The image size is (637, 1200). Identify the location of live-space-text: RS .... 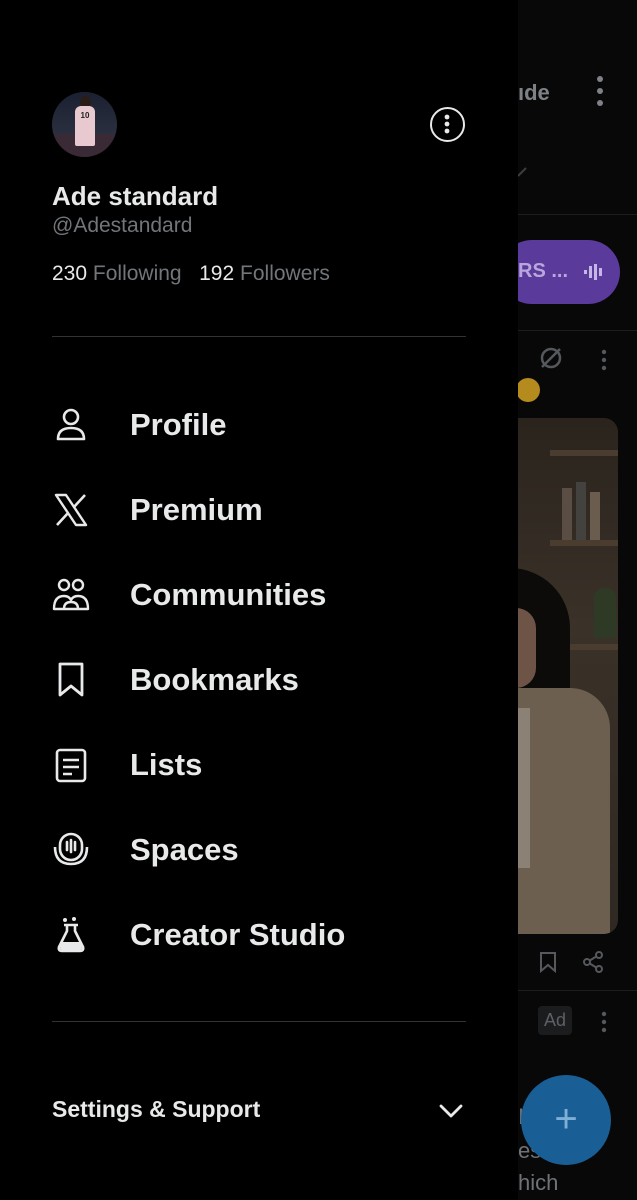
(543, 271).